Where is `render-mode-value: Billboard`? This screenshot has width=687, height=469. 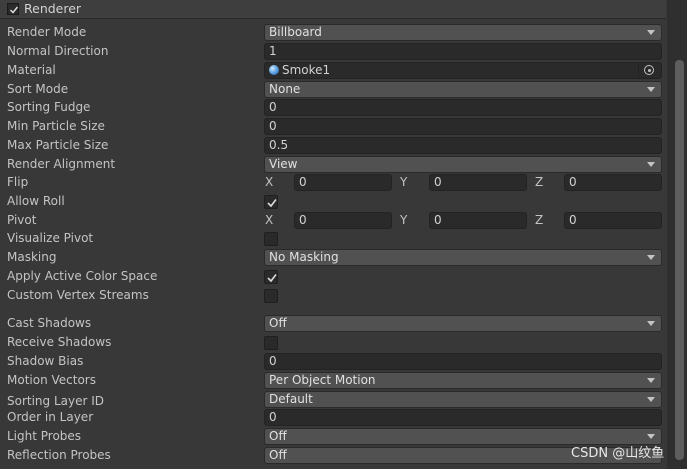
render-mode-value: Billboard is located at coordinates (295, 32).